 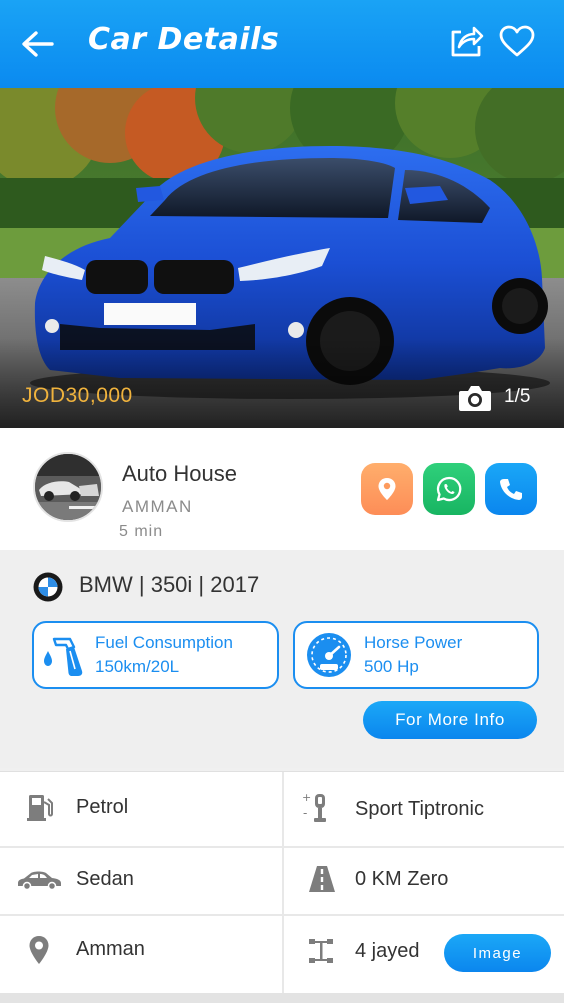 I want to click on whatsapp-button, so click(x=449, y=489).